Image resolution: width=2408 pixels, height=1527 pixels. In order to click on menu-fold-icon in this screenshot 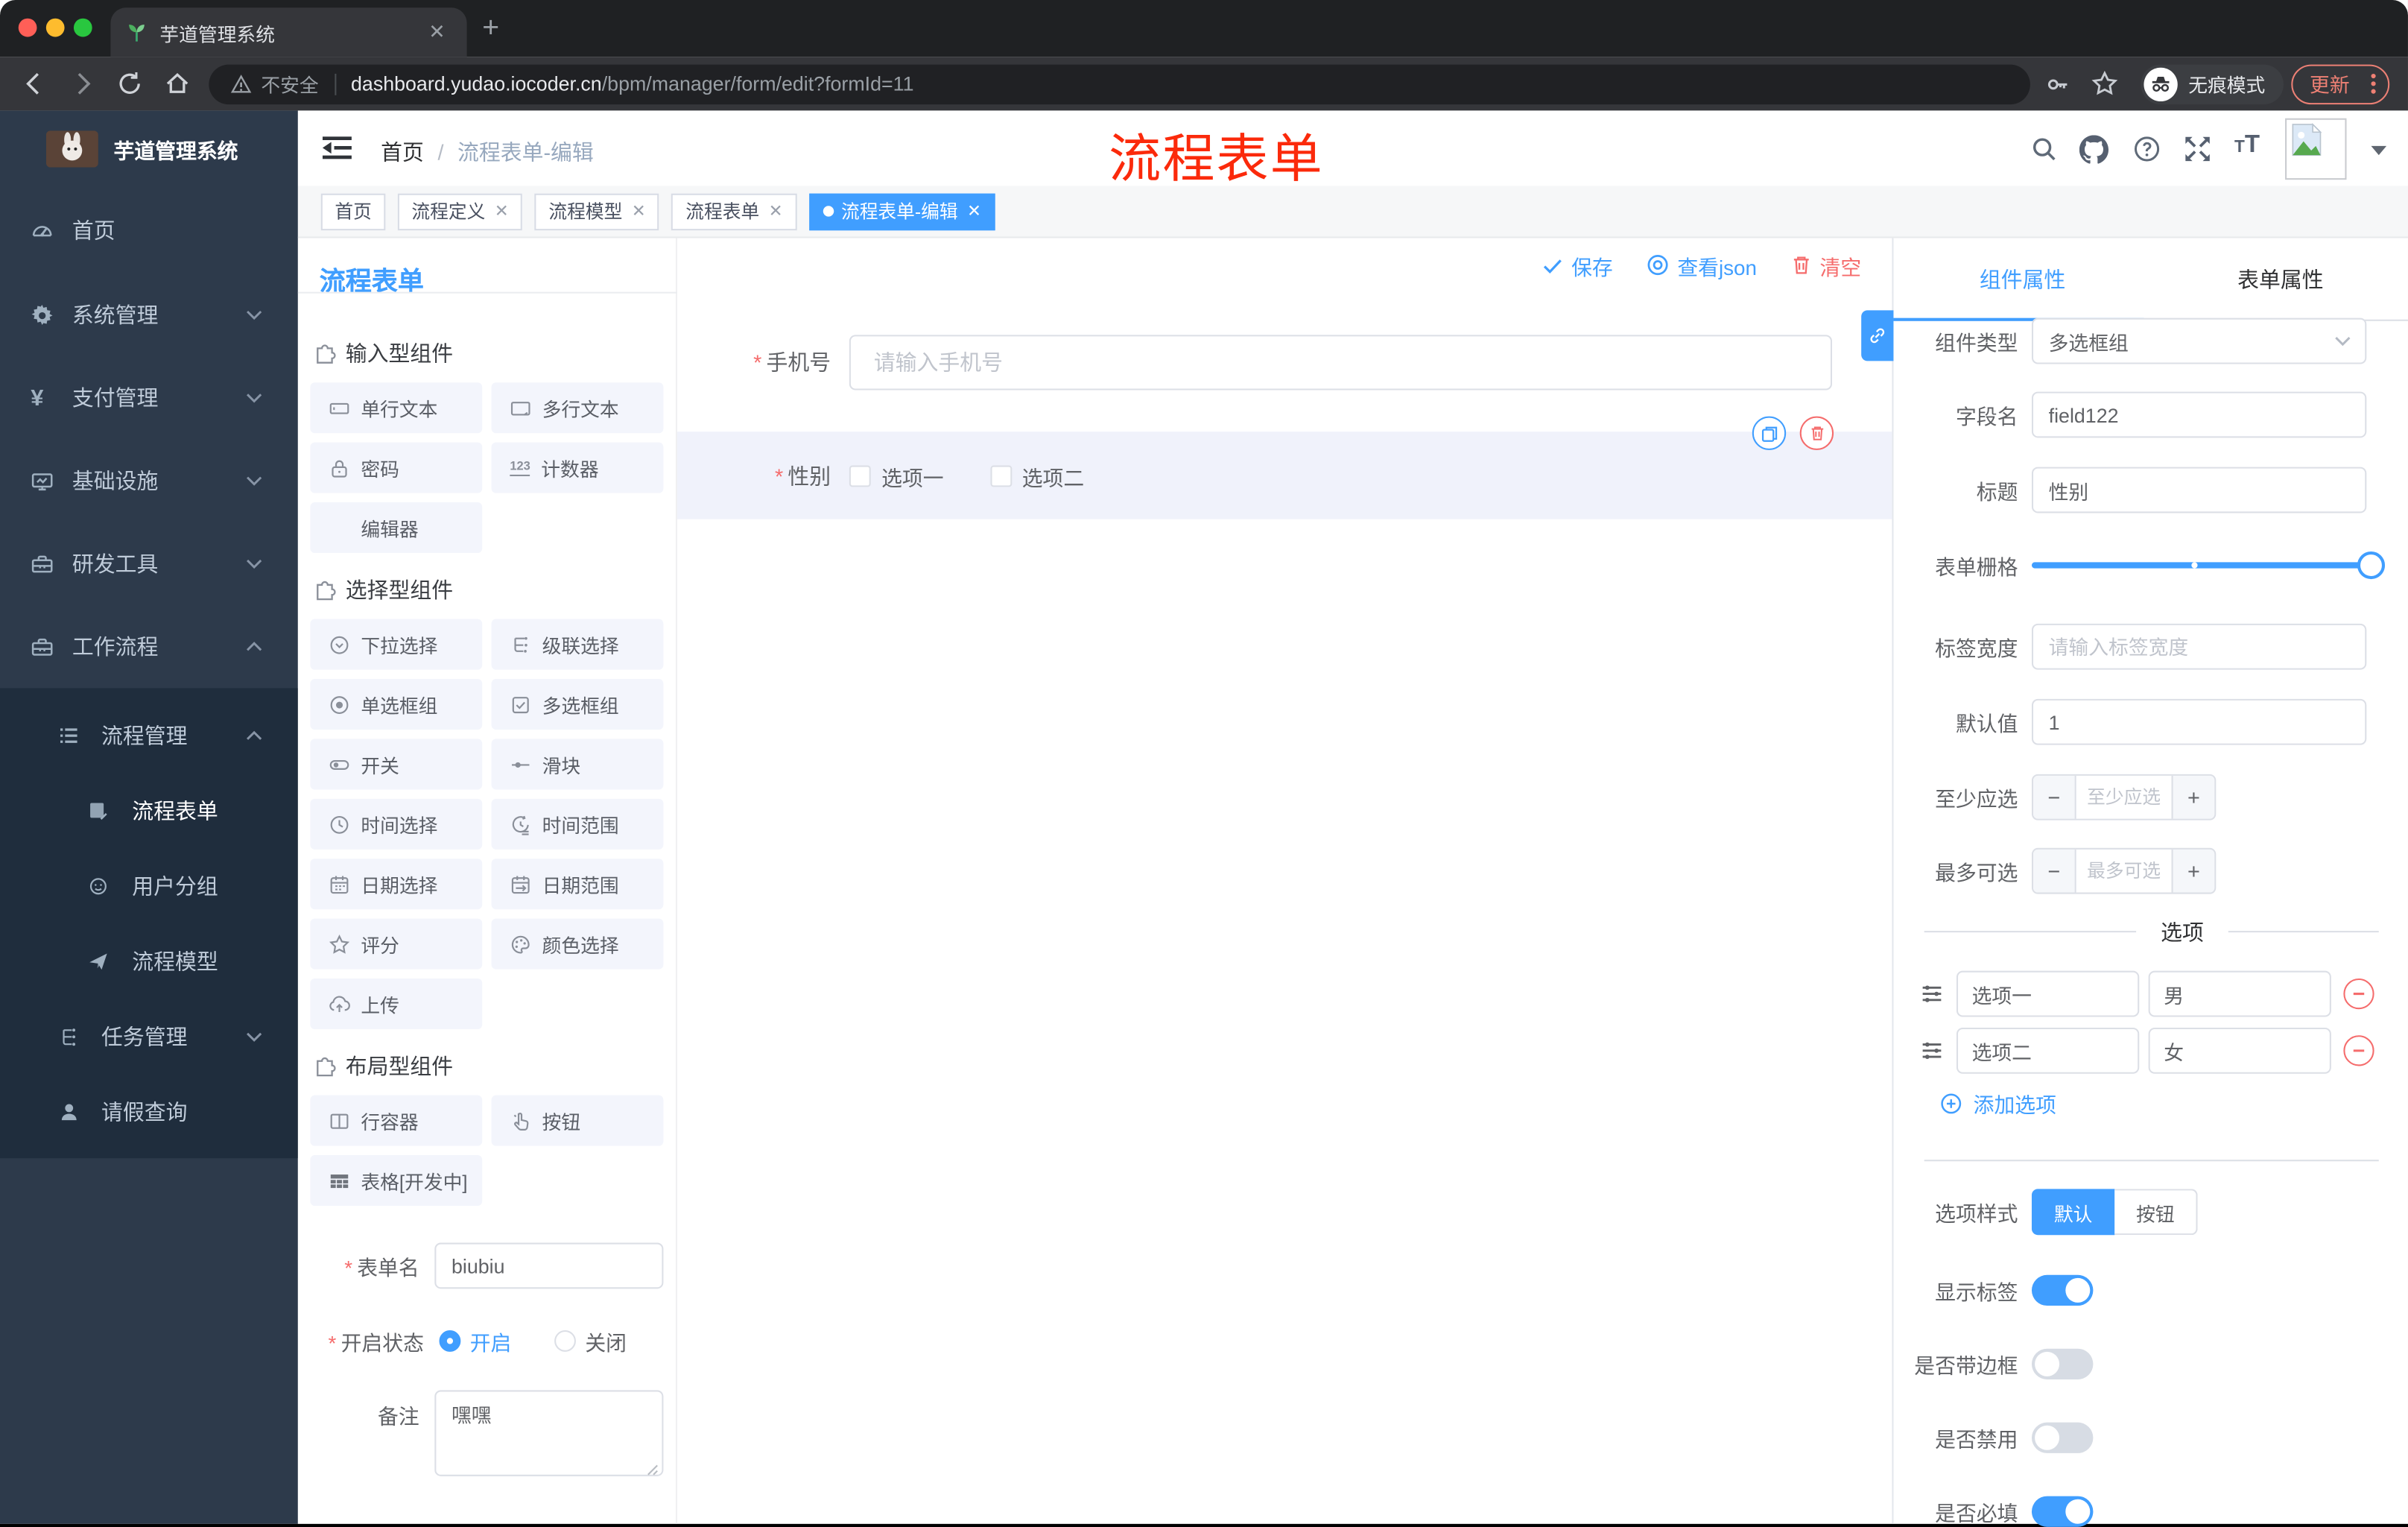, I will do `click(337, 148)`.